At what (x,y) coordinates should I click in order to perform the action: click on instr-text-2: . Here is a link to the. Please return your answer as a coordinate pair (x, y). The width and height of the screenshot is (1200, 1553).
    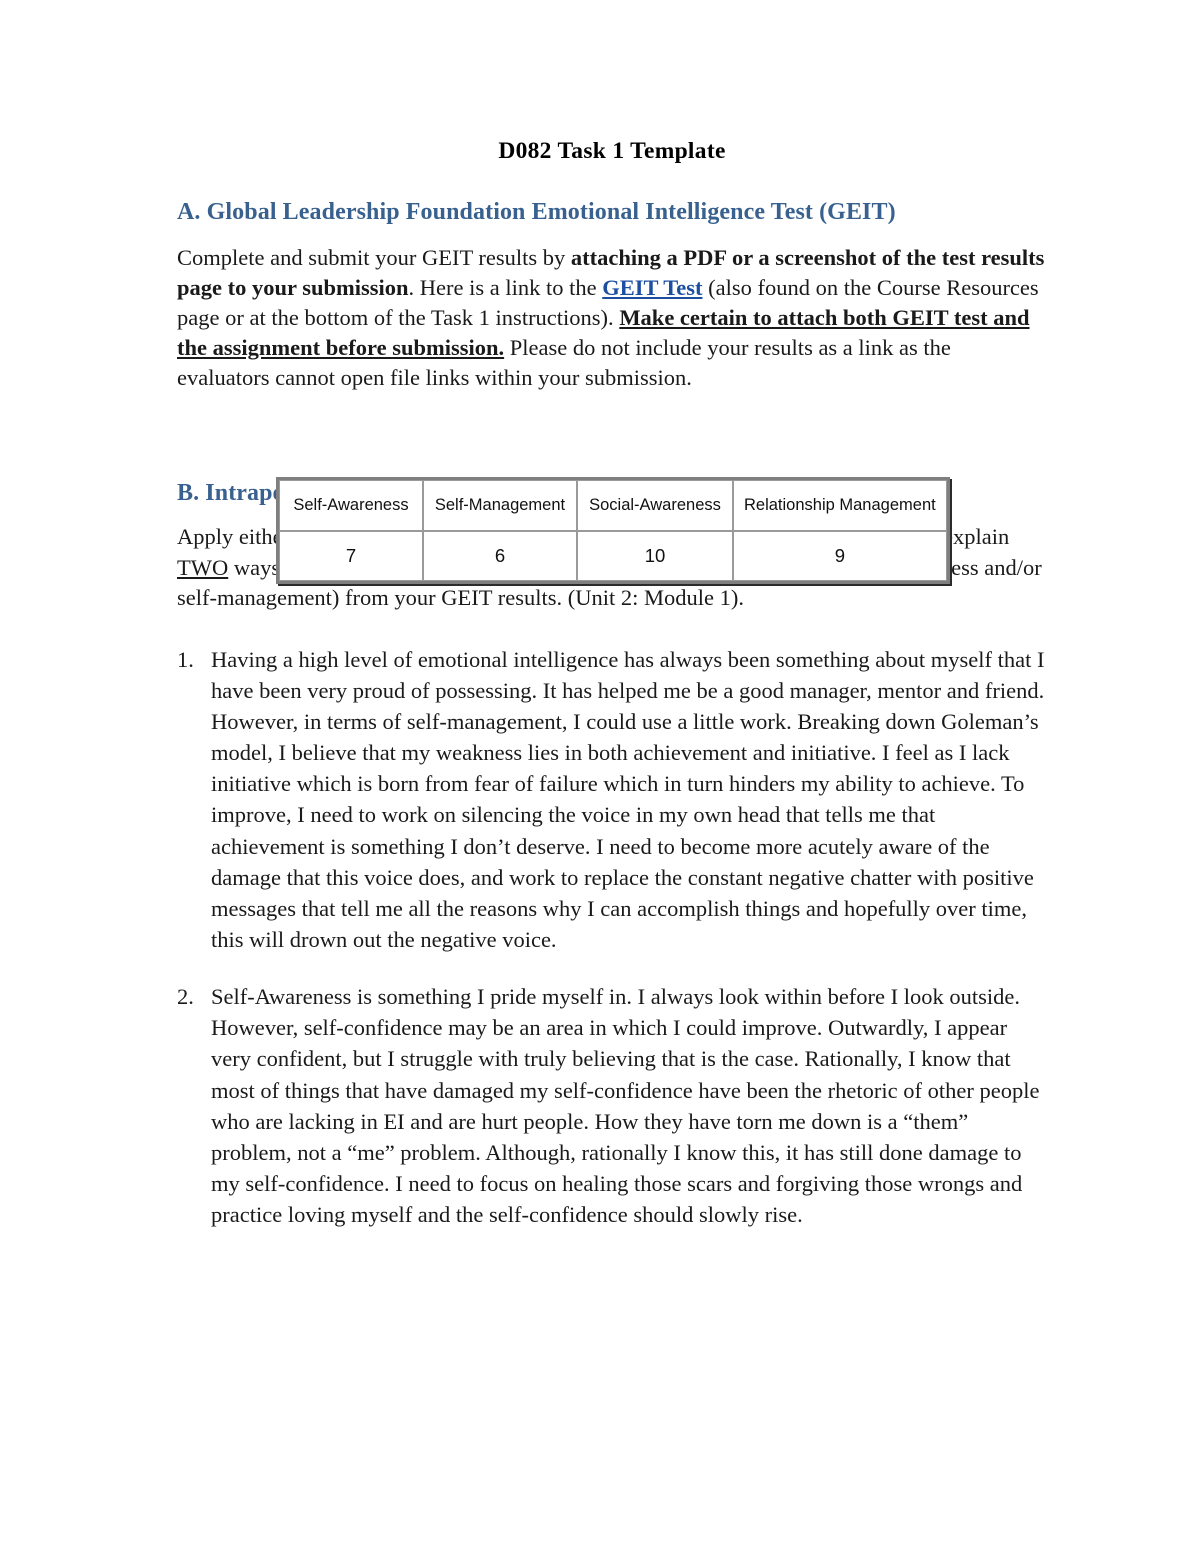
    Looking at the image, I should click on (505, 287).